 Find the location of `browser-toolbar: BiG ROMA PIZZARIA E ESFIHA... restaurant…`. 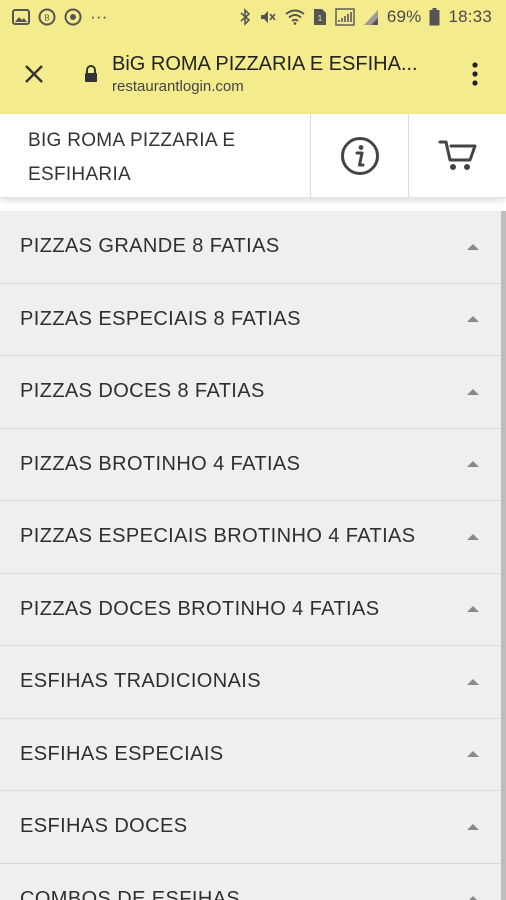

browser-toolbar: BiG ROMA PIZZARIA E ESFIHA... restaurant… is located at coordinates (253, 74).